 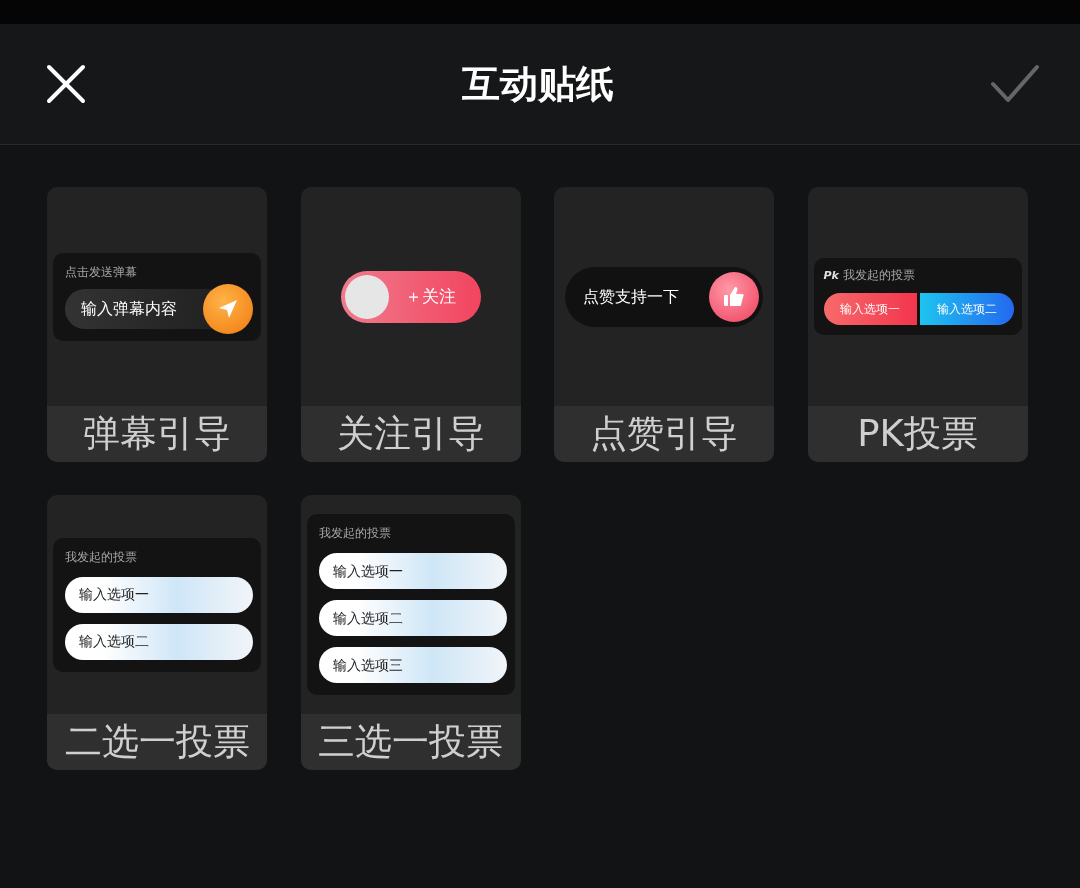 I want to click on caption-text: 点击发送弹幕, so click(x=101, y=272).